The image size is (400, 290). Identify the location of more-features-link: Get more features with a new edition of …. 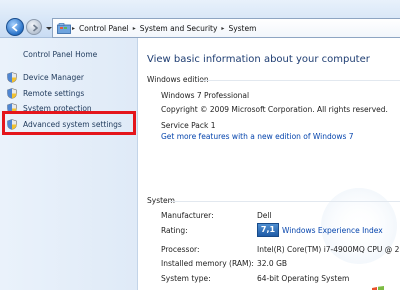
(257, 136).